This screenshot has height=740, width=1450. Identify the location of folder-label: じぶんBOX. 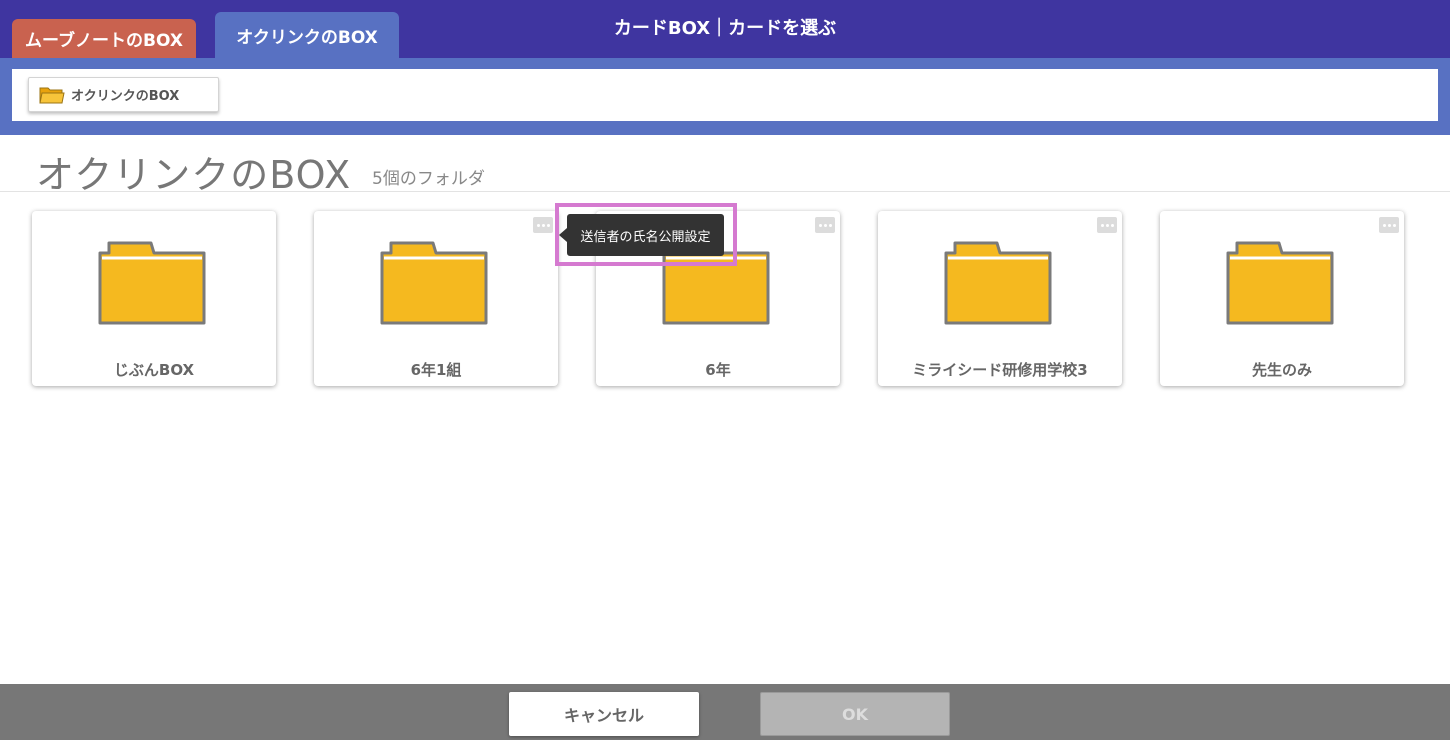
(154, 370).